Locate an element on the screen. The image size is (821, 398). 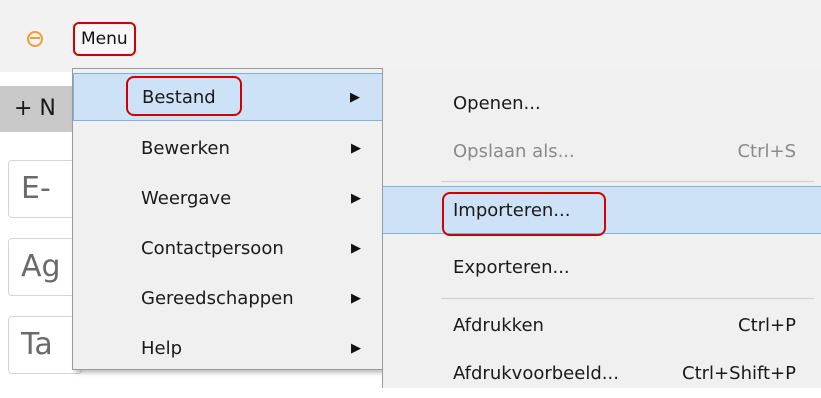
menu-item-contactpersoon: Contactpersoon ▶ is located at coordinates (228, 249).